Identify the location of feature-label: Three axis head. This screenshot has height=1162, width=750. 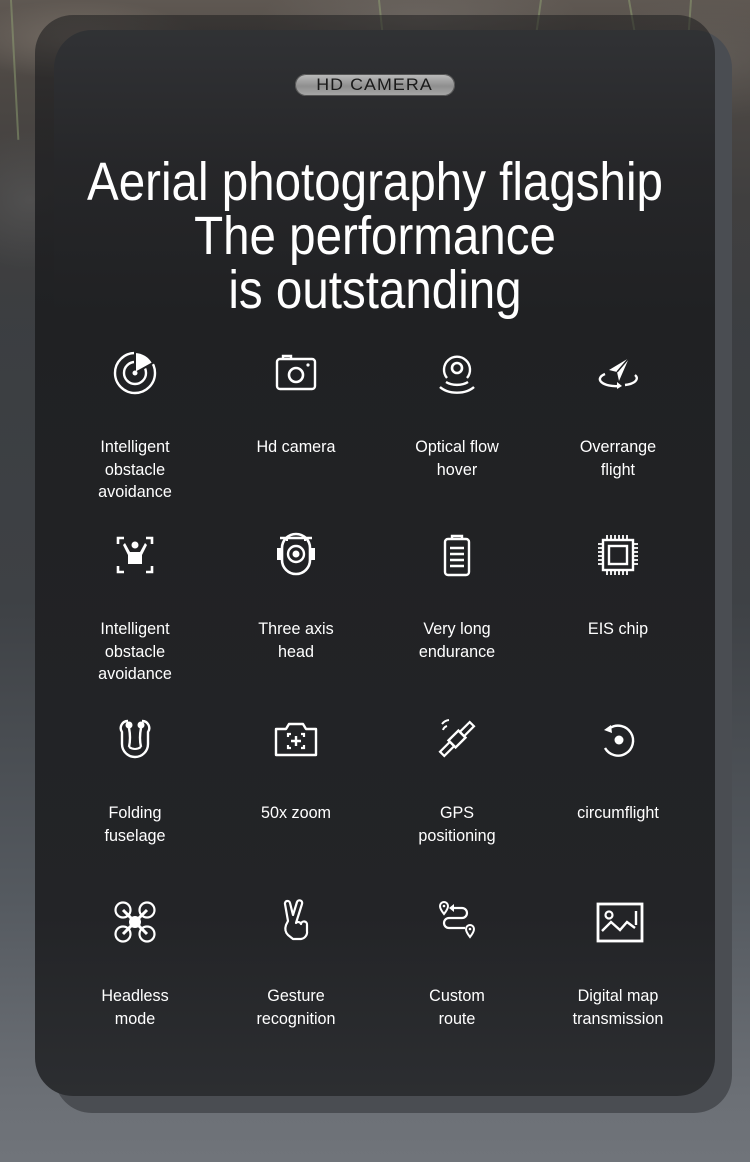
(296, 640).